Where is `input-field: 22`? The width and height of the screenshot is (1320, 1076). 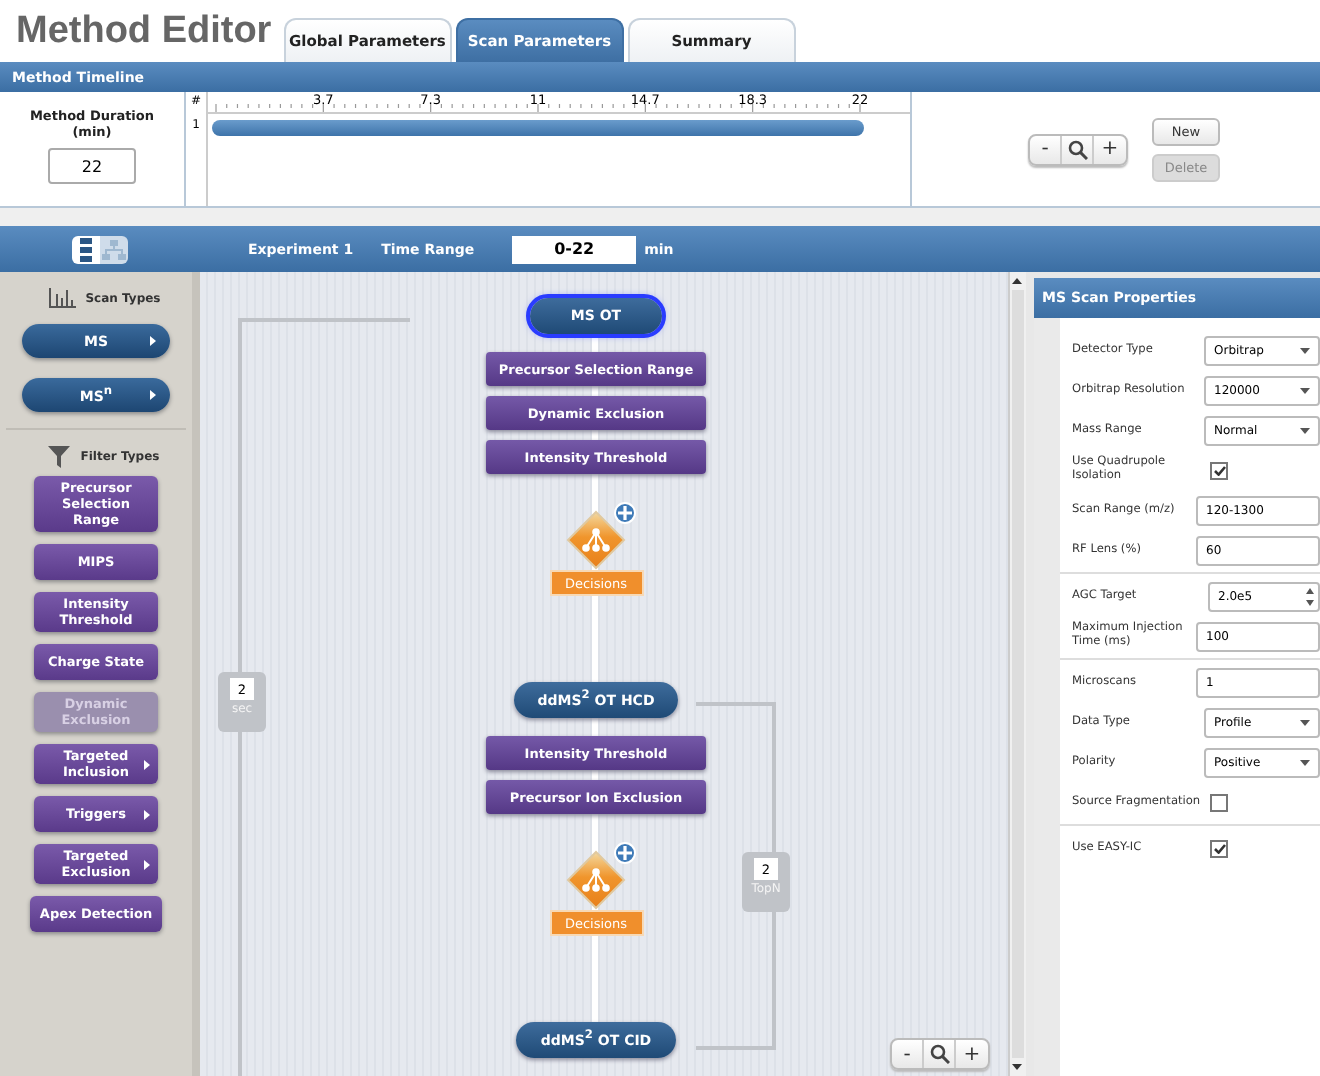
input-field: 22 is located at coordinates (92, 166).